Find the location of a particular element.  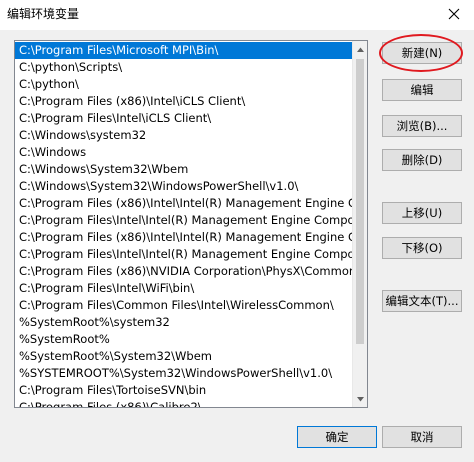

path-list-item: %SystemRoot% is located at coordinates (184, 339).